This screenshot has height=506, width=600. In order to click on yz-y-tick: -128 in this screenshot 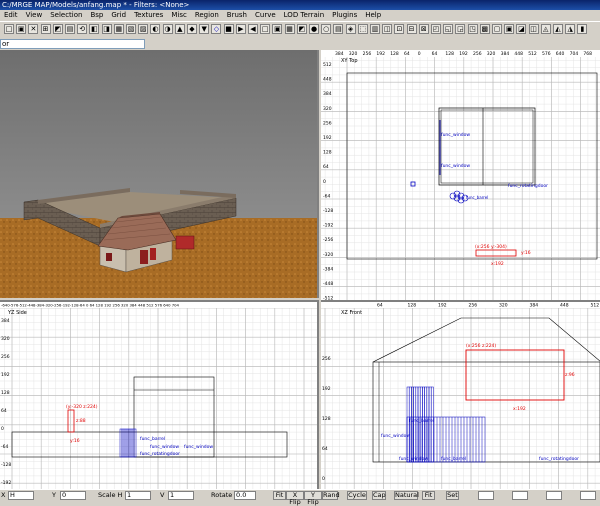, I will do `click(6, 465)`.